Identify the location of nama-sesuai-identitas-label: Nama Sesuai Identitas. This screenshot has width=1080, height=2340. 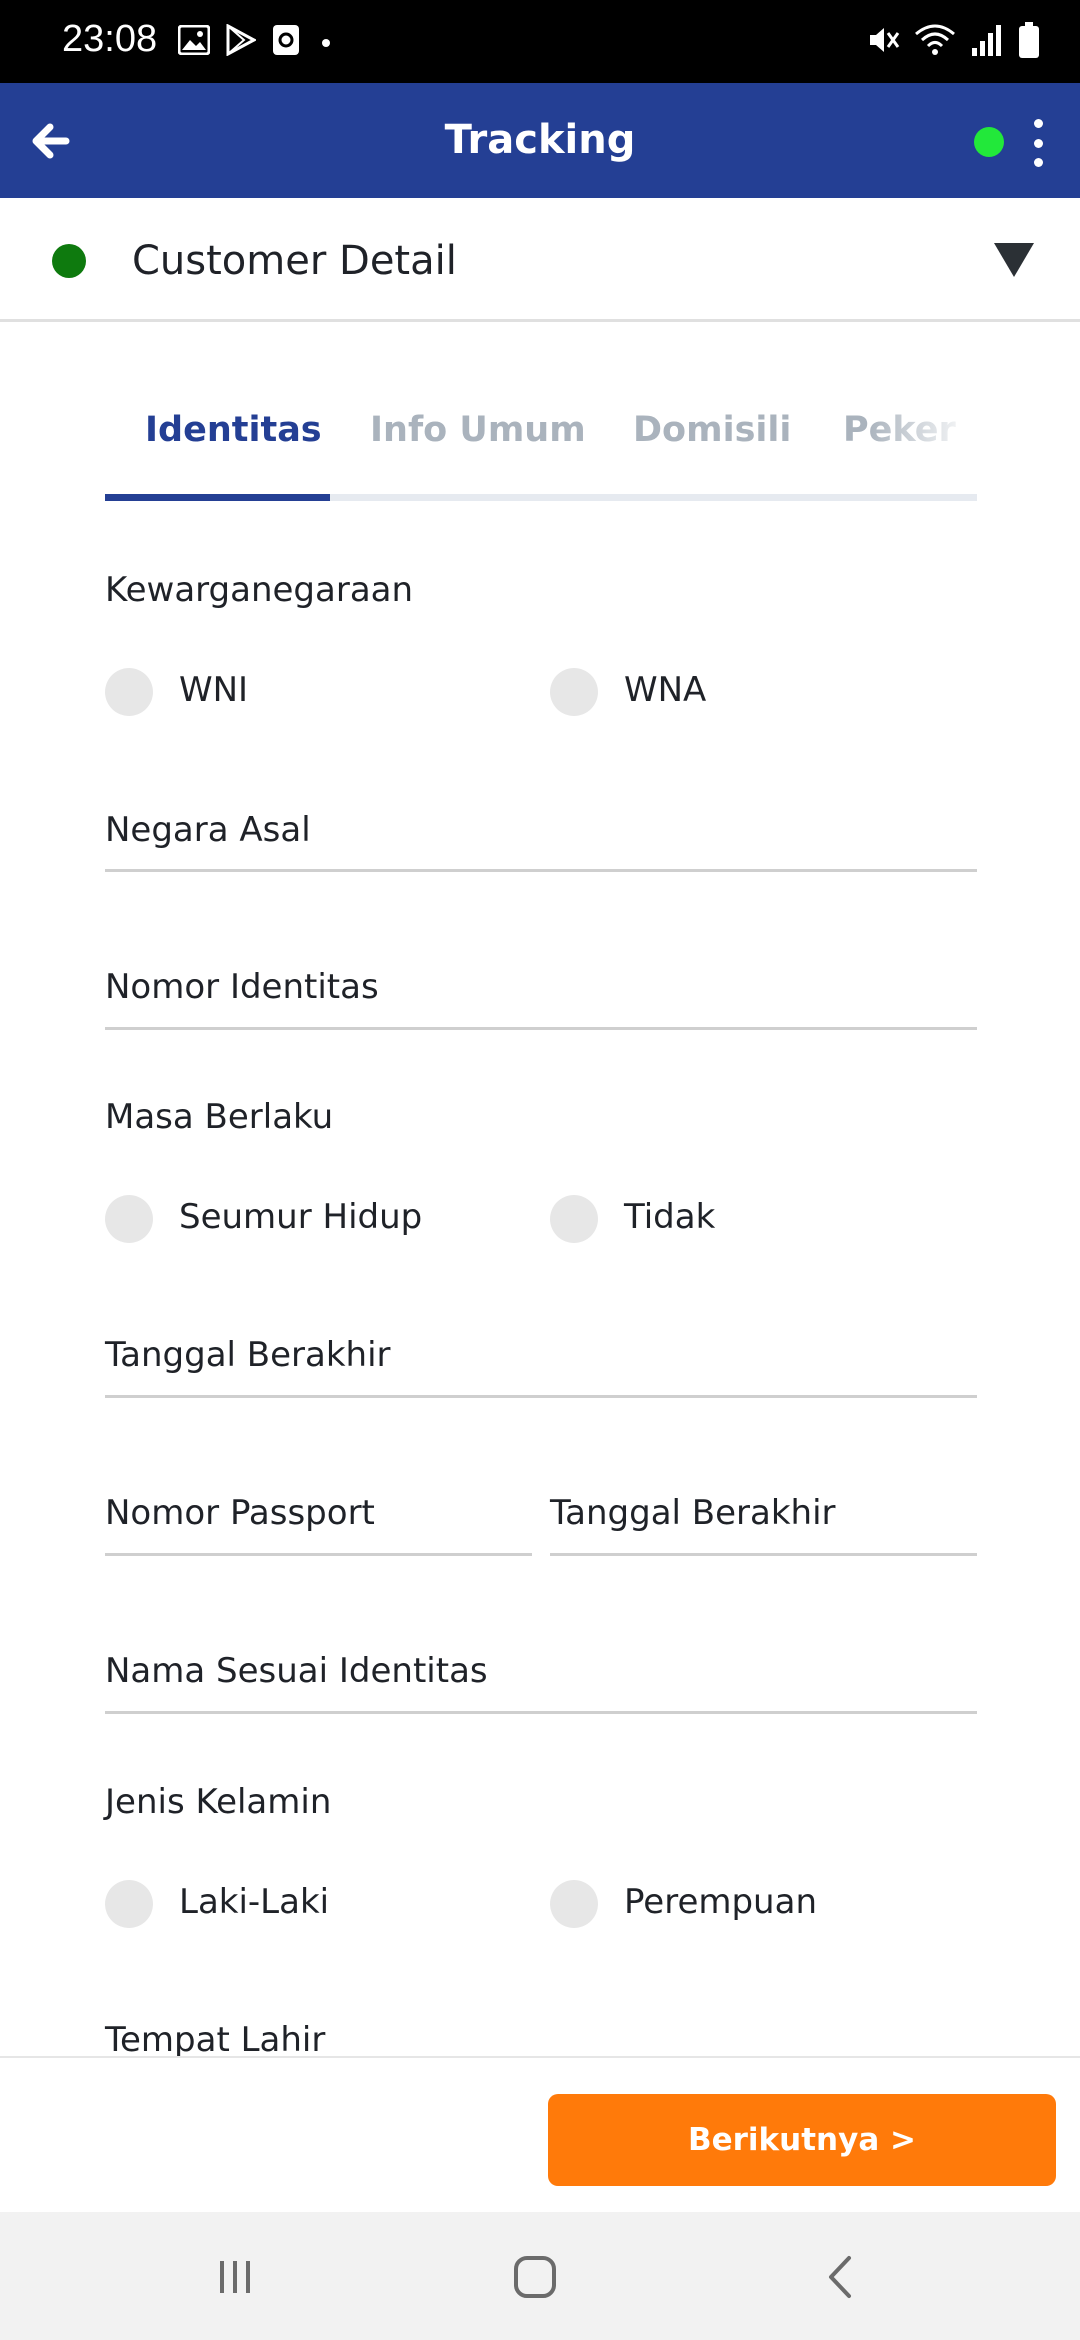
(296, 1671).